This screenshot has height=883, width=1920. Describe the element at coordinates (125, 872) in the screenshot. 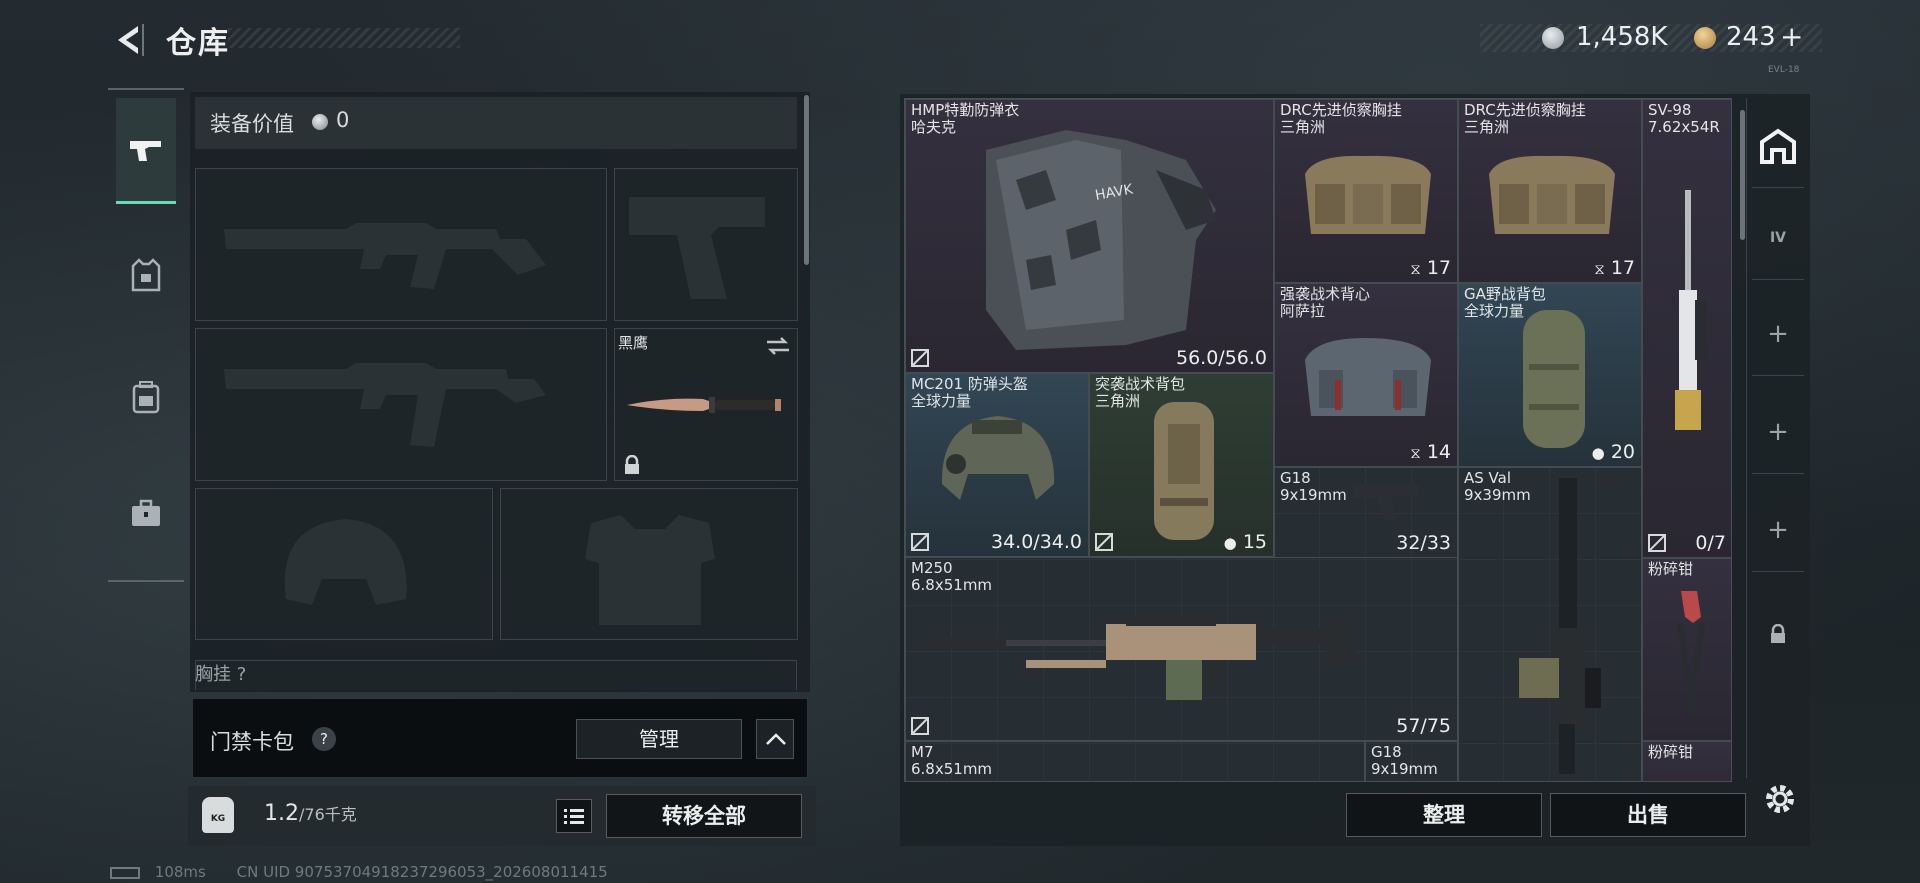

I see `battery-icon` at that location.